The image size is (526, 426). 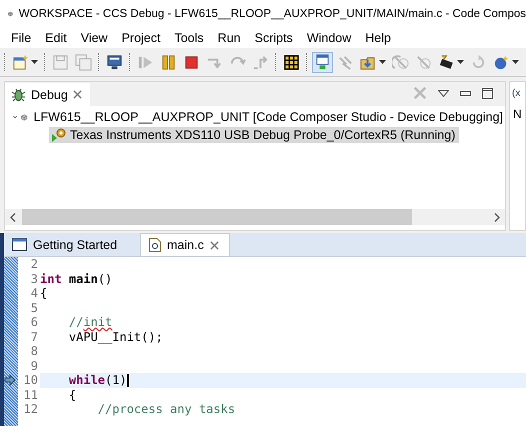 I want to click on step-return-icon, so click(x=260, y=62).